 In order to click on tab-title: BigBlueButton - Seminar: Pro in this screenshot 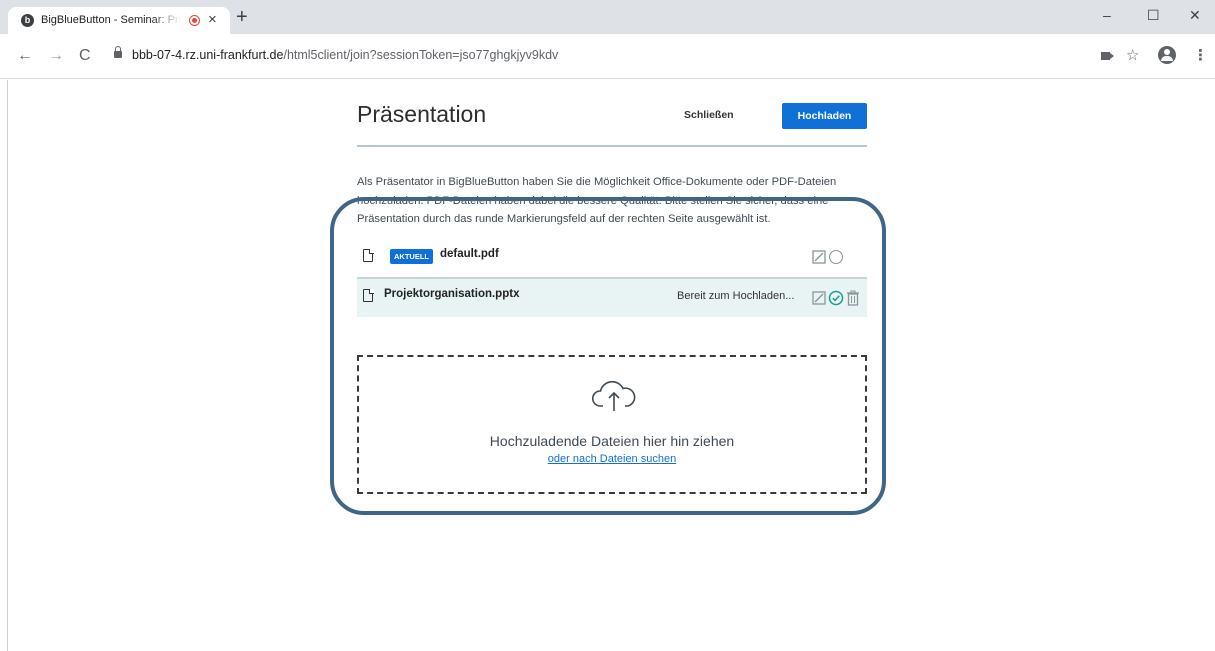, I will do `click(111, 20)`.